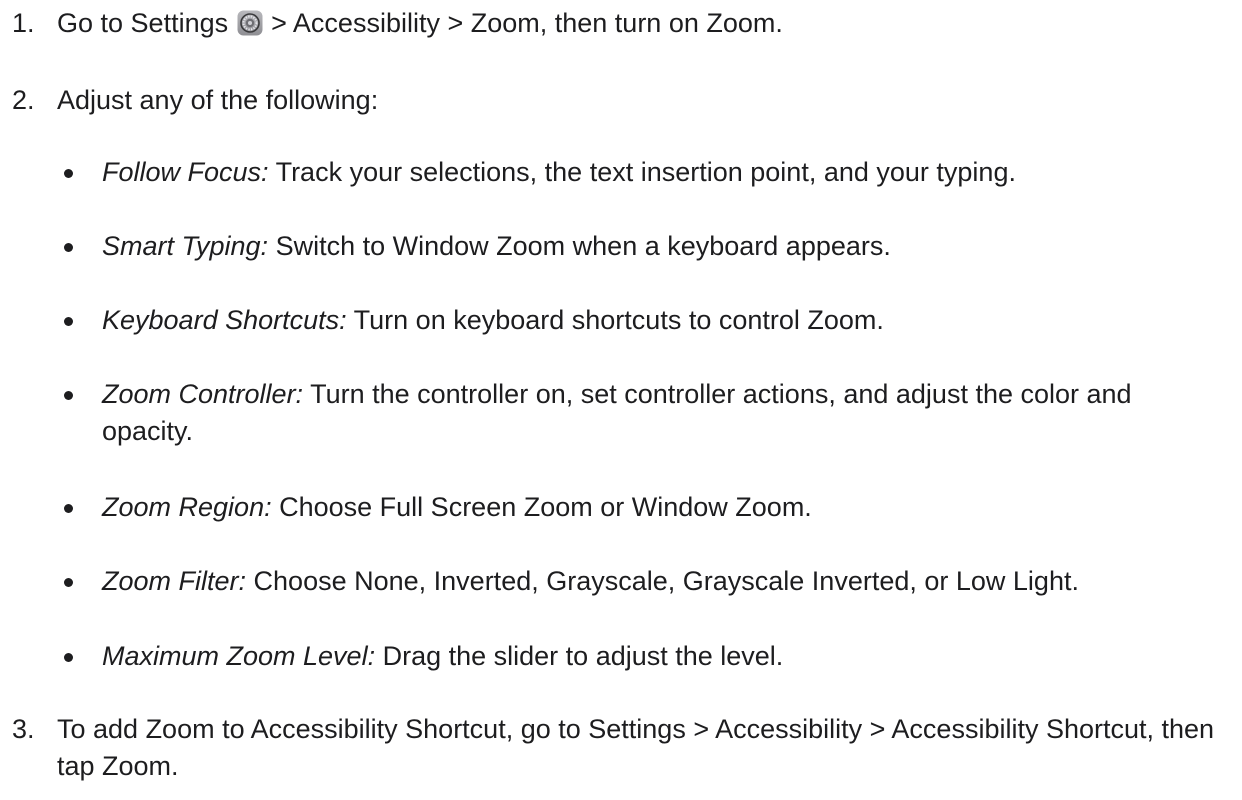  Describe the element at coordinates (239, 656) in the screenshot. I see `option-term: Maximum Zoom Level:` at that location.